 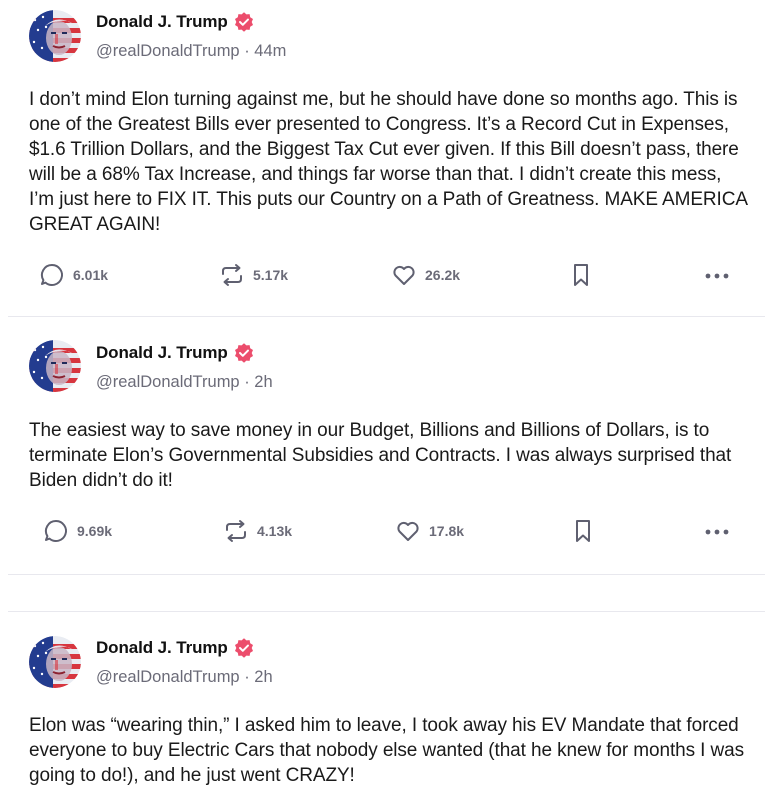 I want to click on reply-count: 6.01k, so click(x=91, y=275).